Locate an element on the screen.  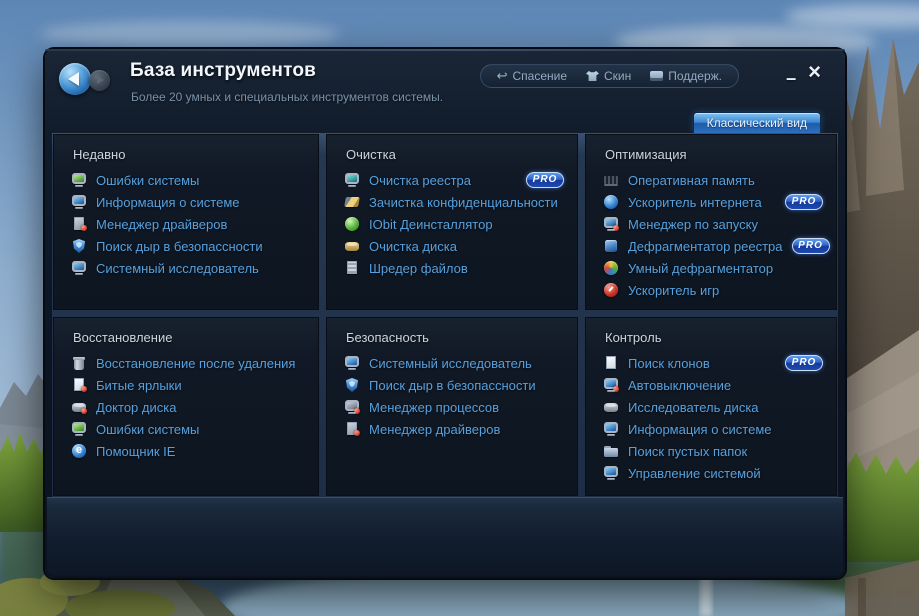
tool-label: Очистка реестра is located at coordinates (420, 180).